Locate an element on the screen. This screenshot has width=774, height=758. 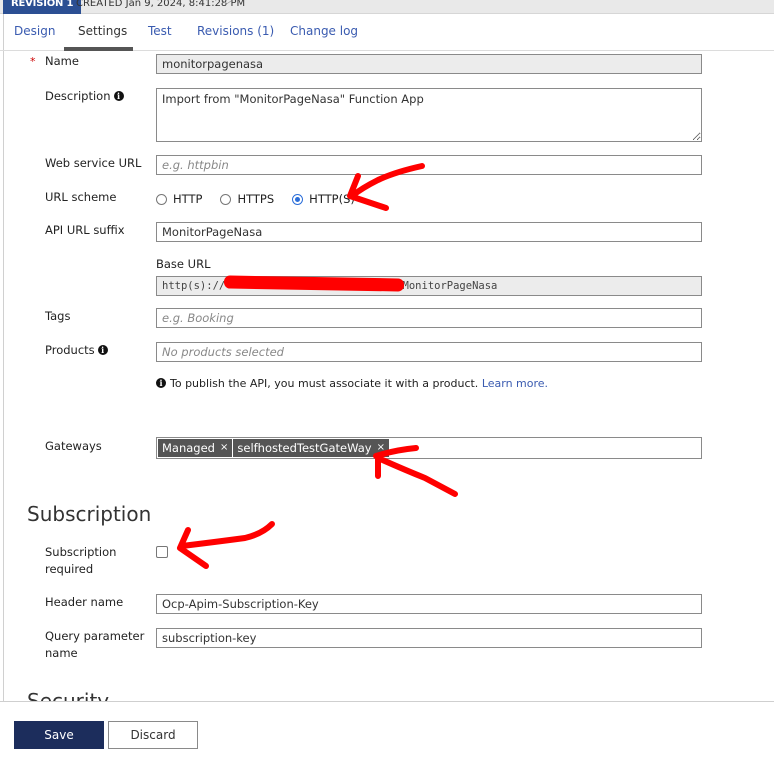
tab-change-log: Change log is located at coordinates (324, 31).